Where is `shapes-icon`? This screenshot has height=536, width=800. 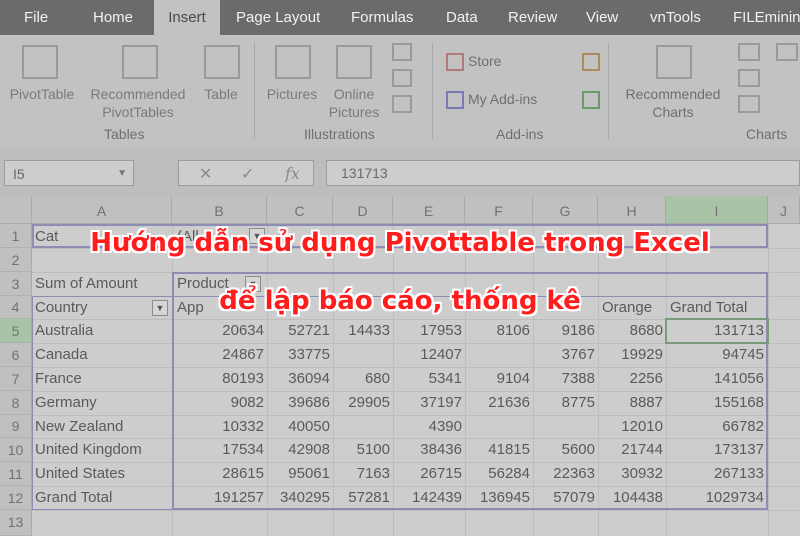 shapes-icon is located at coordinates (402, 52).